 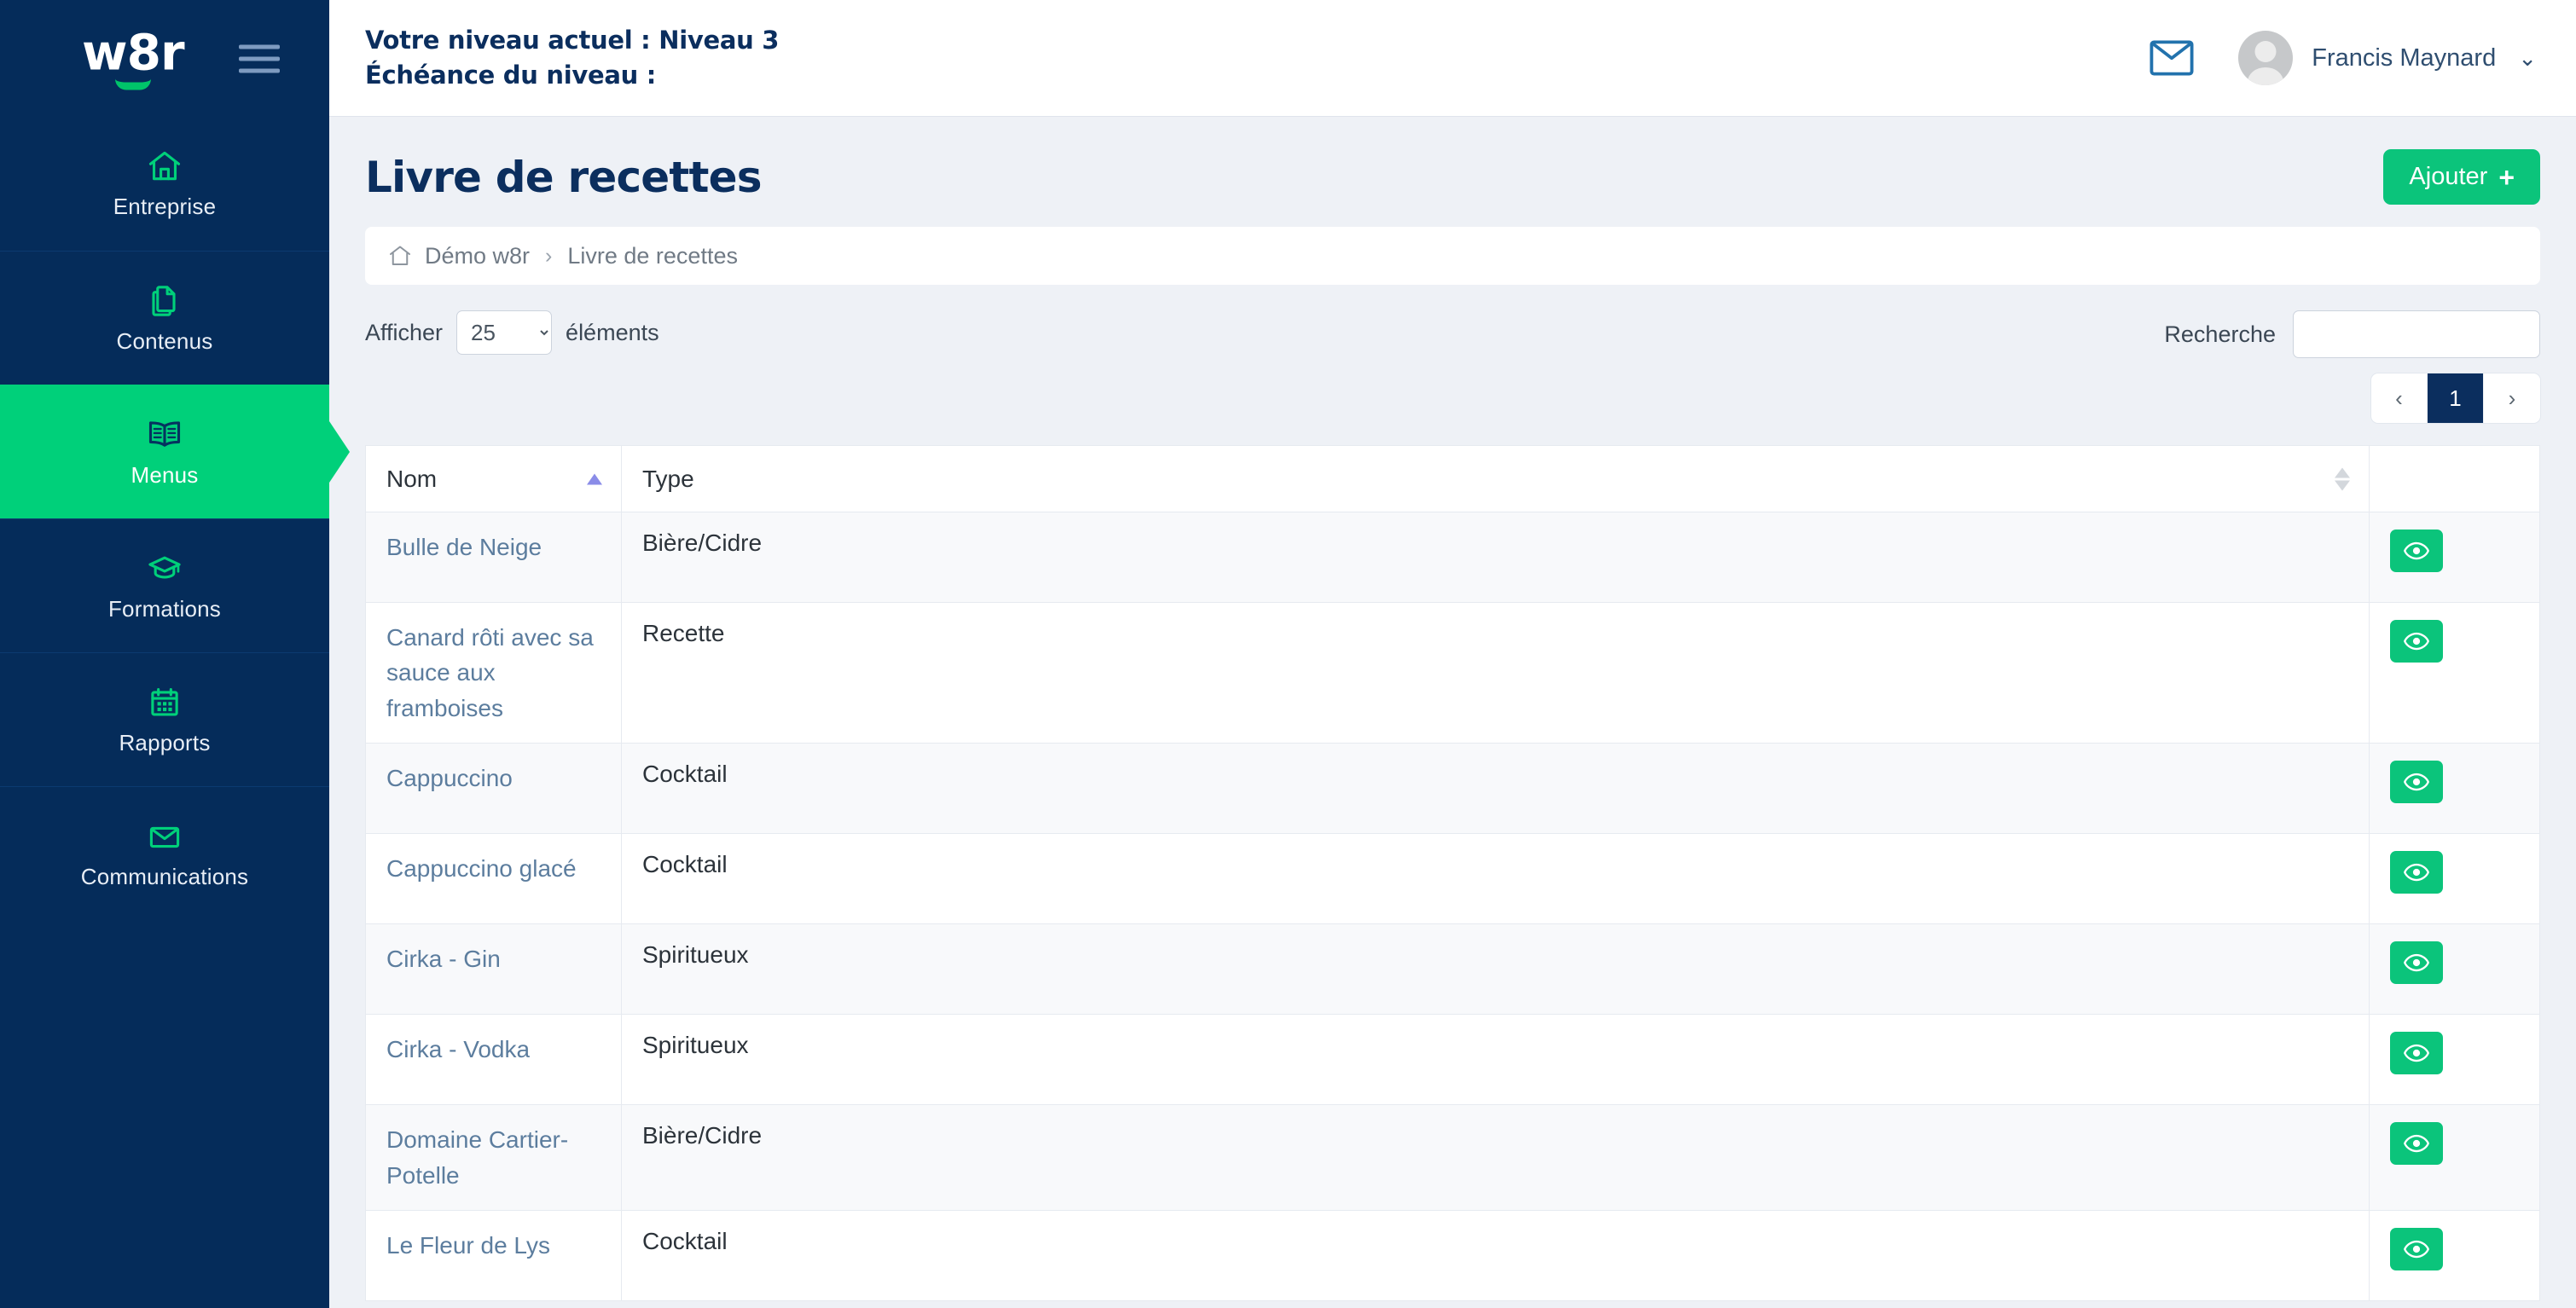 I want to click on cell-nom: Canard rôti avec sa sauce aux framboises, so click(x=493, y=672).